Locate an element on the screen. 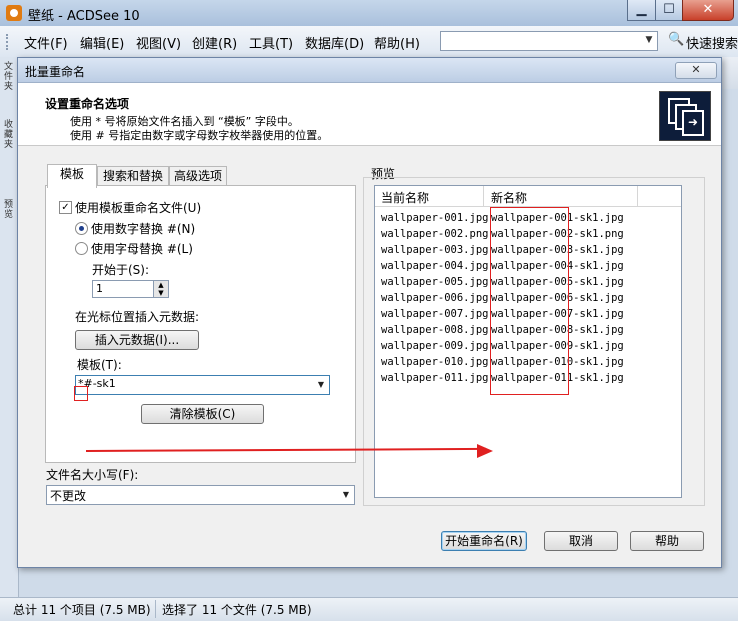 The width and height of the screenshot is (738, 621). menu-tools: 工具(T) is located at coordinates (271, 42).